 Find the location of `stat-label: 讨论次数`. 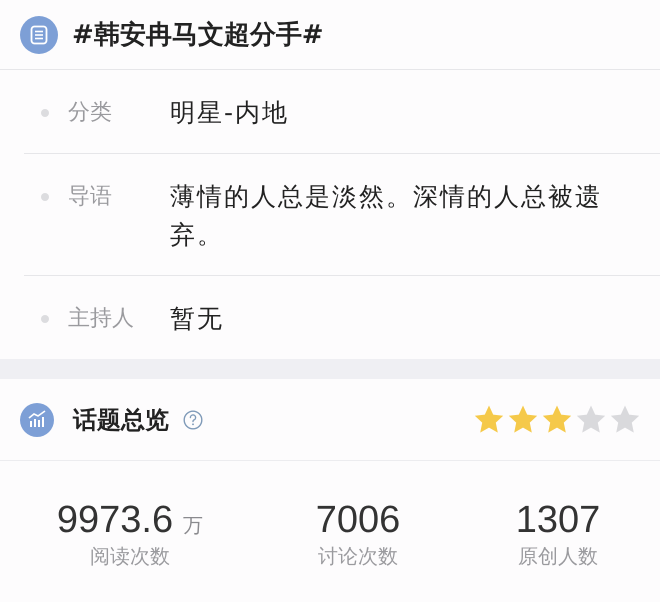

stat-label: 讨论次数 is located at coordinates (358, 556).